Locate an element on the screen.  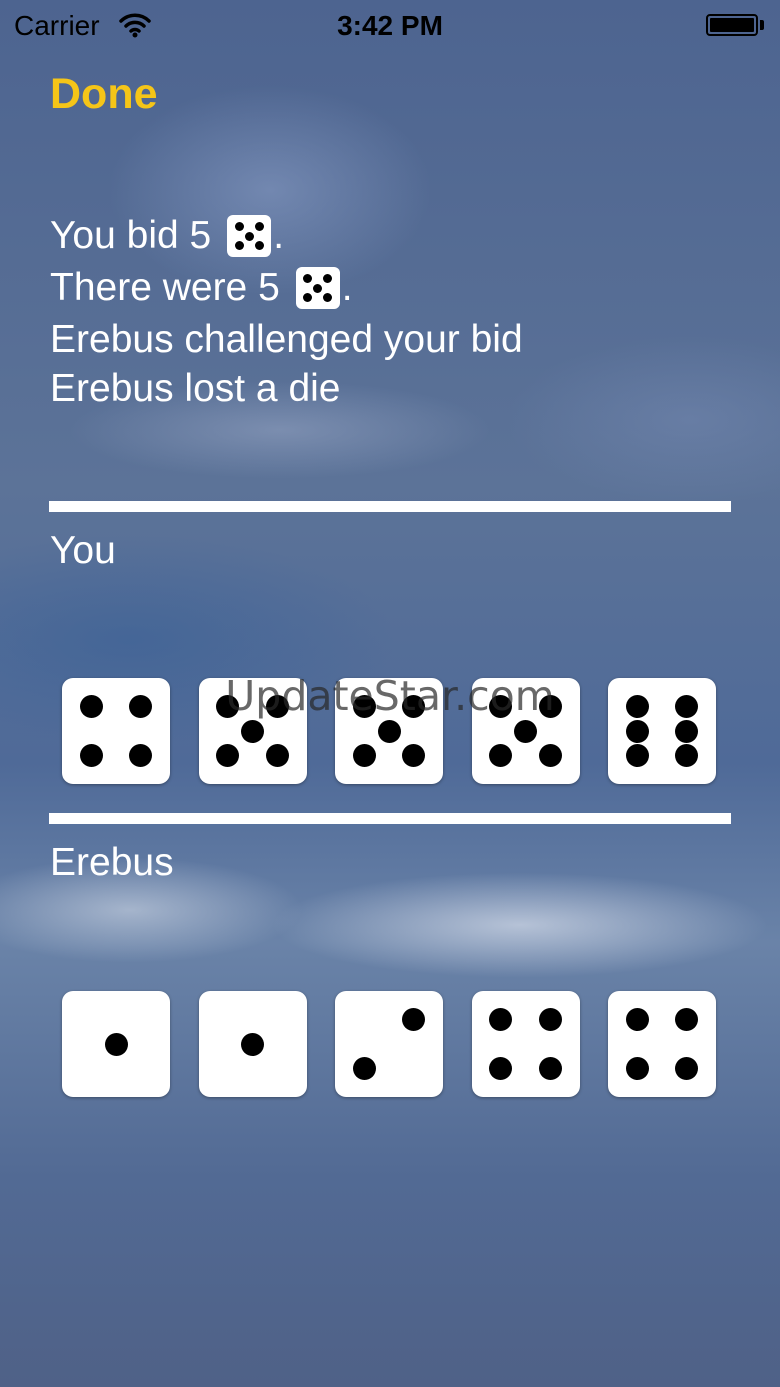
dice-row-you is located at coordinates (392, 732).